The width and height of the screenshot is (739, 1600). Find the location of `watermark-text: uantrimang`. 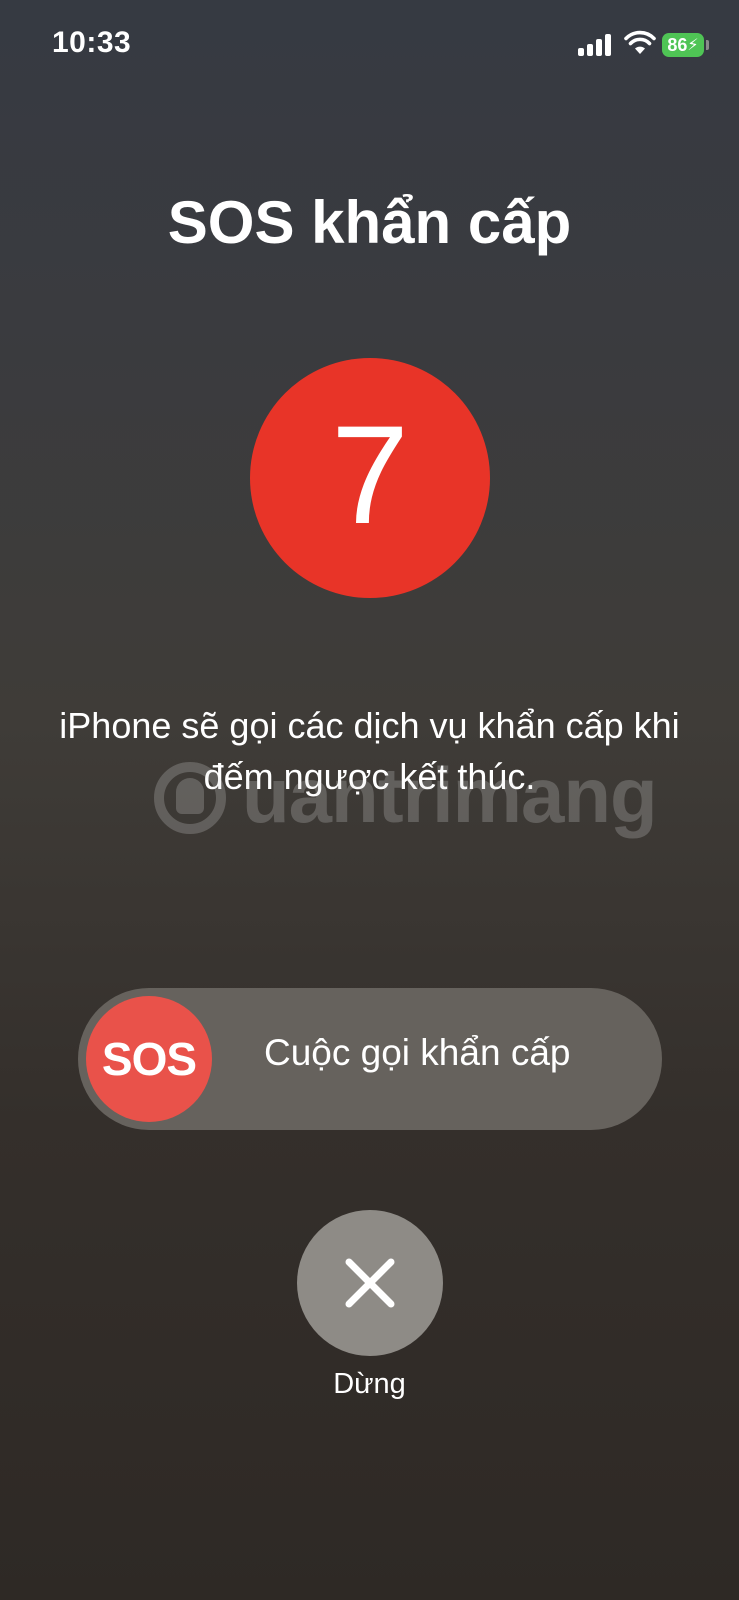

watermark-text: uantrimang is located at coordinates (450, 795).